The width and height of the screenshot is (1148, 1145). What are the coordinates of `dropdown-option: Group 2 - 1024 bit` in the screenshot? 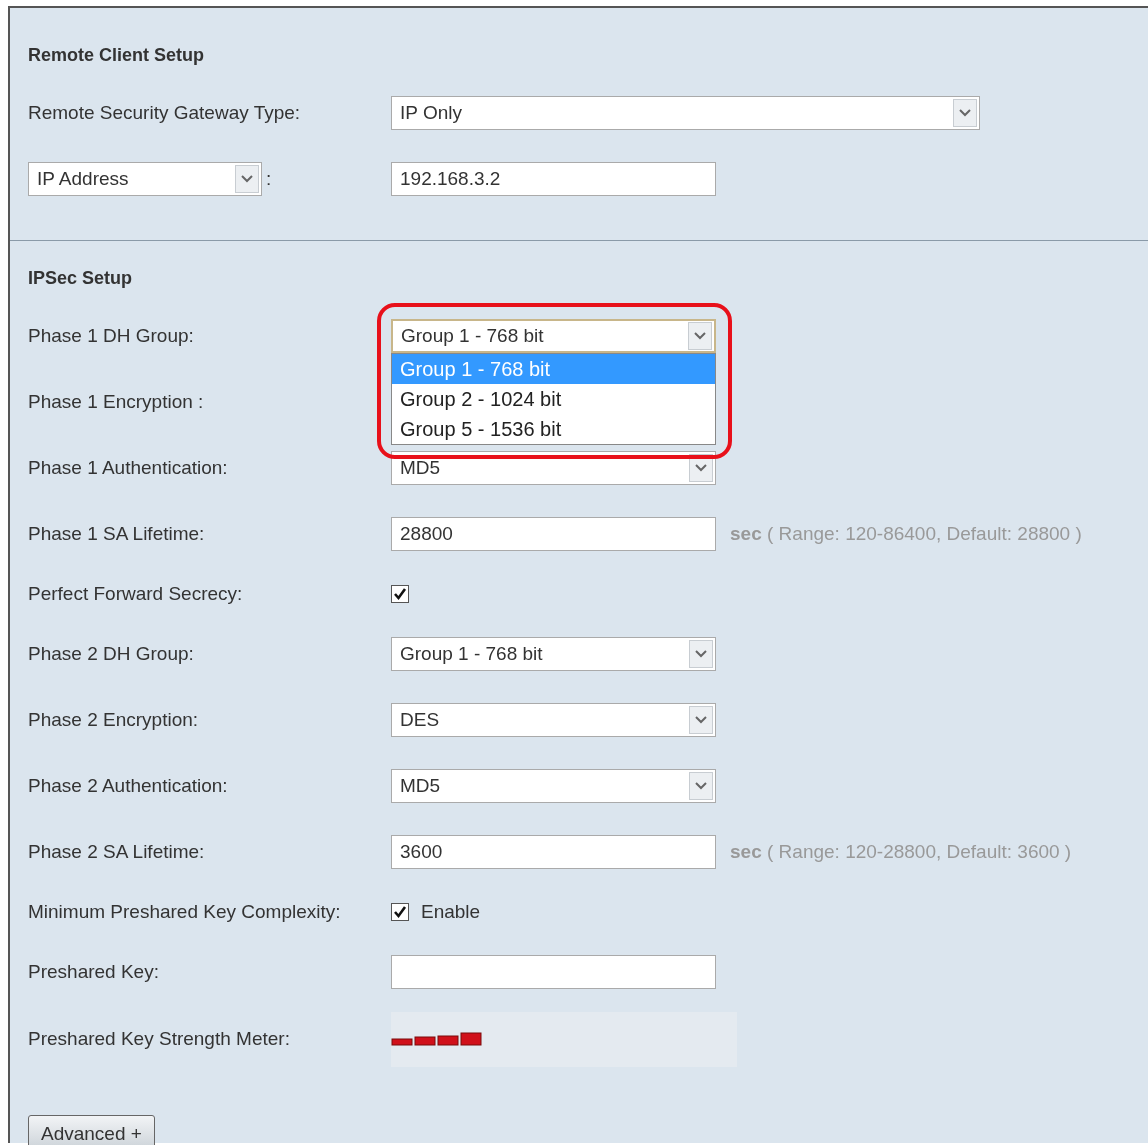 It's located at (553, 399).